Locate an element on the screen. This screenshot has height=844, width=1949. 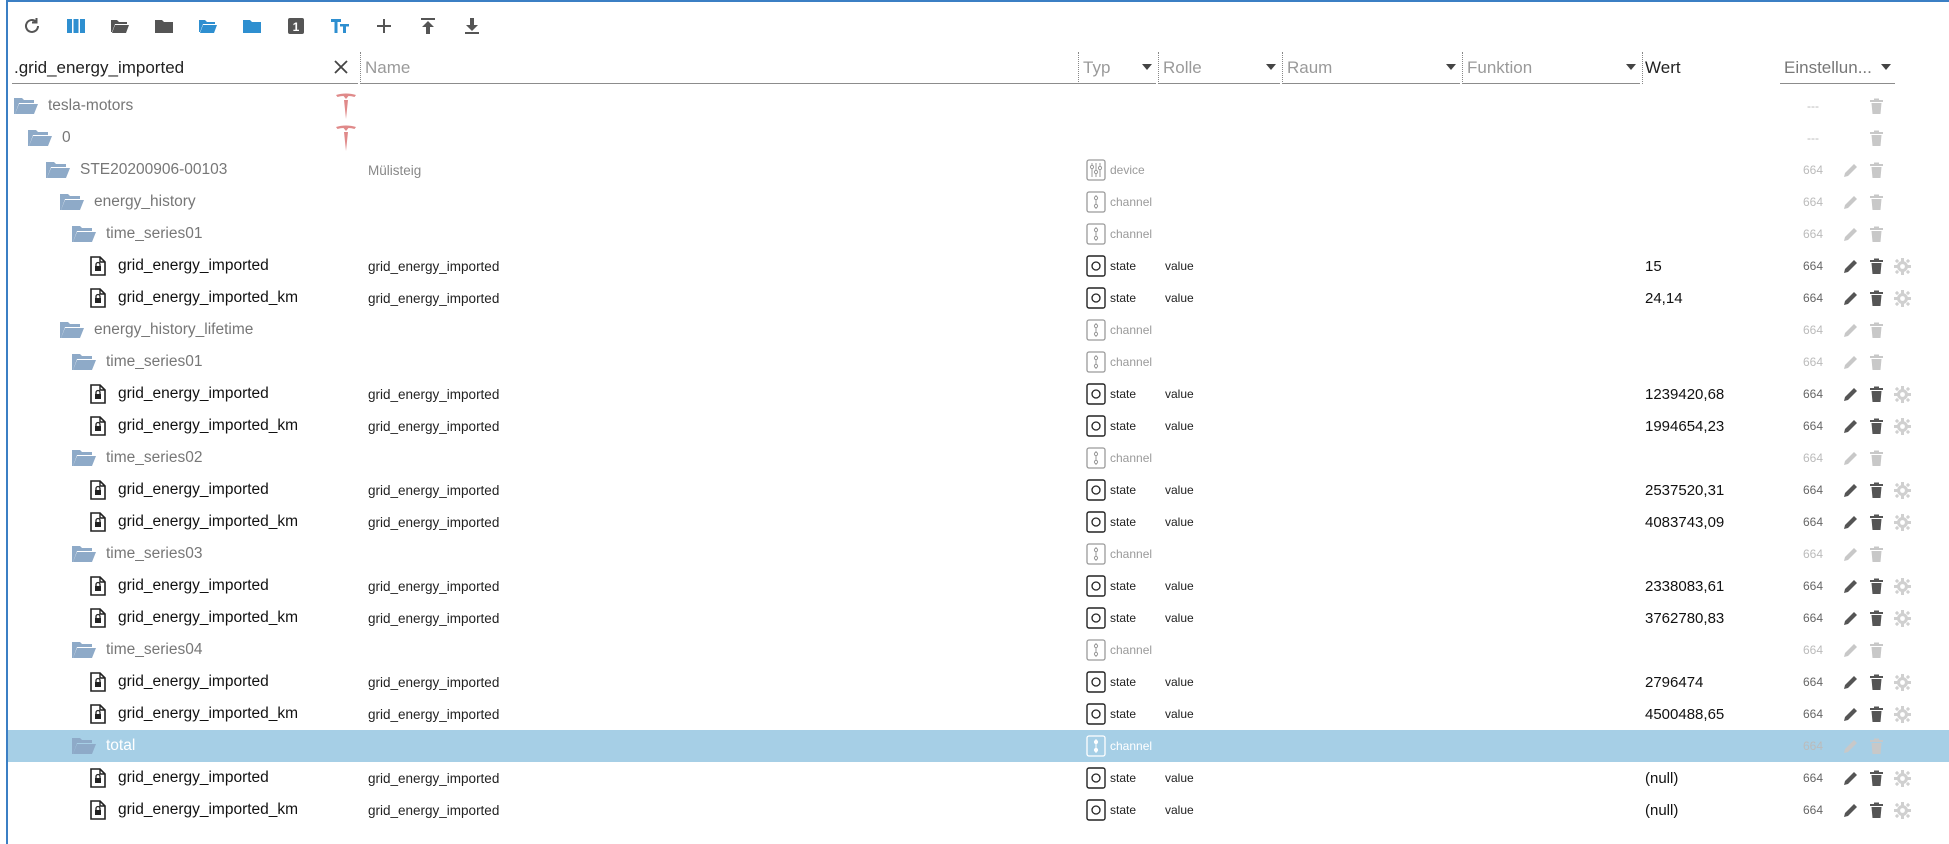
download-icon is located at coordinates (472, 26).